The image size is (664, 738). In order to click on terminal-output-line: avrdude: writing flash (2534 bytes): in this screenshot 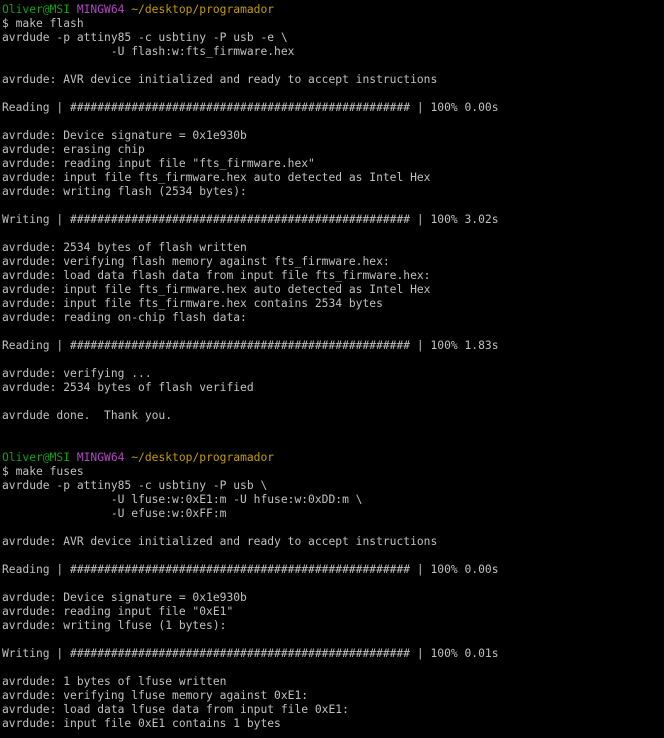, I will do `click(124, 191)`.